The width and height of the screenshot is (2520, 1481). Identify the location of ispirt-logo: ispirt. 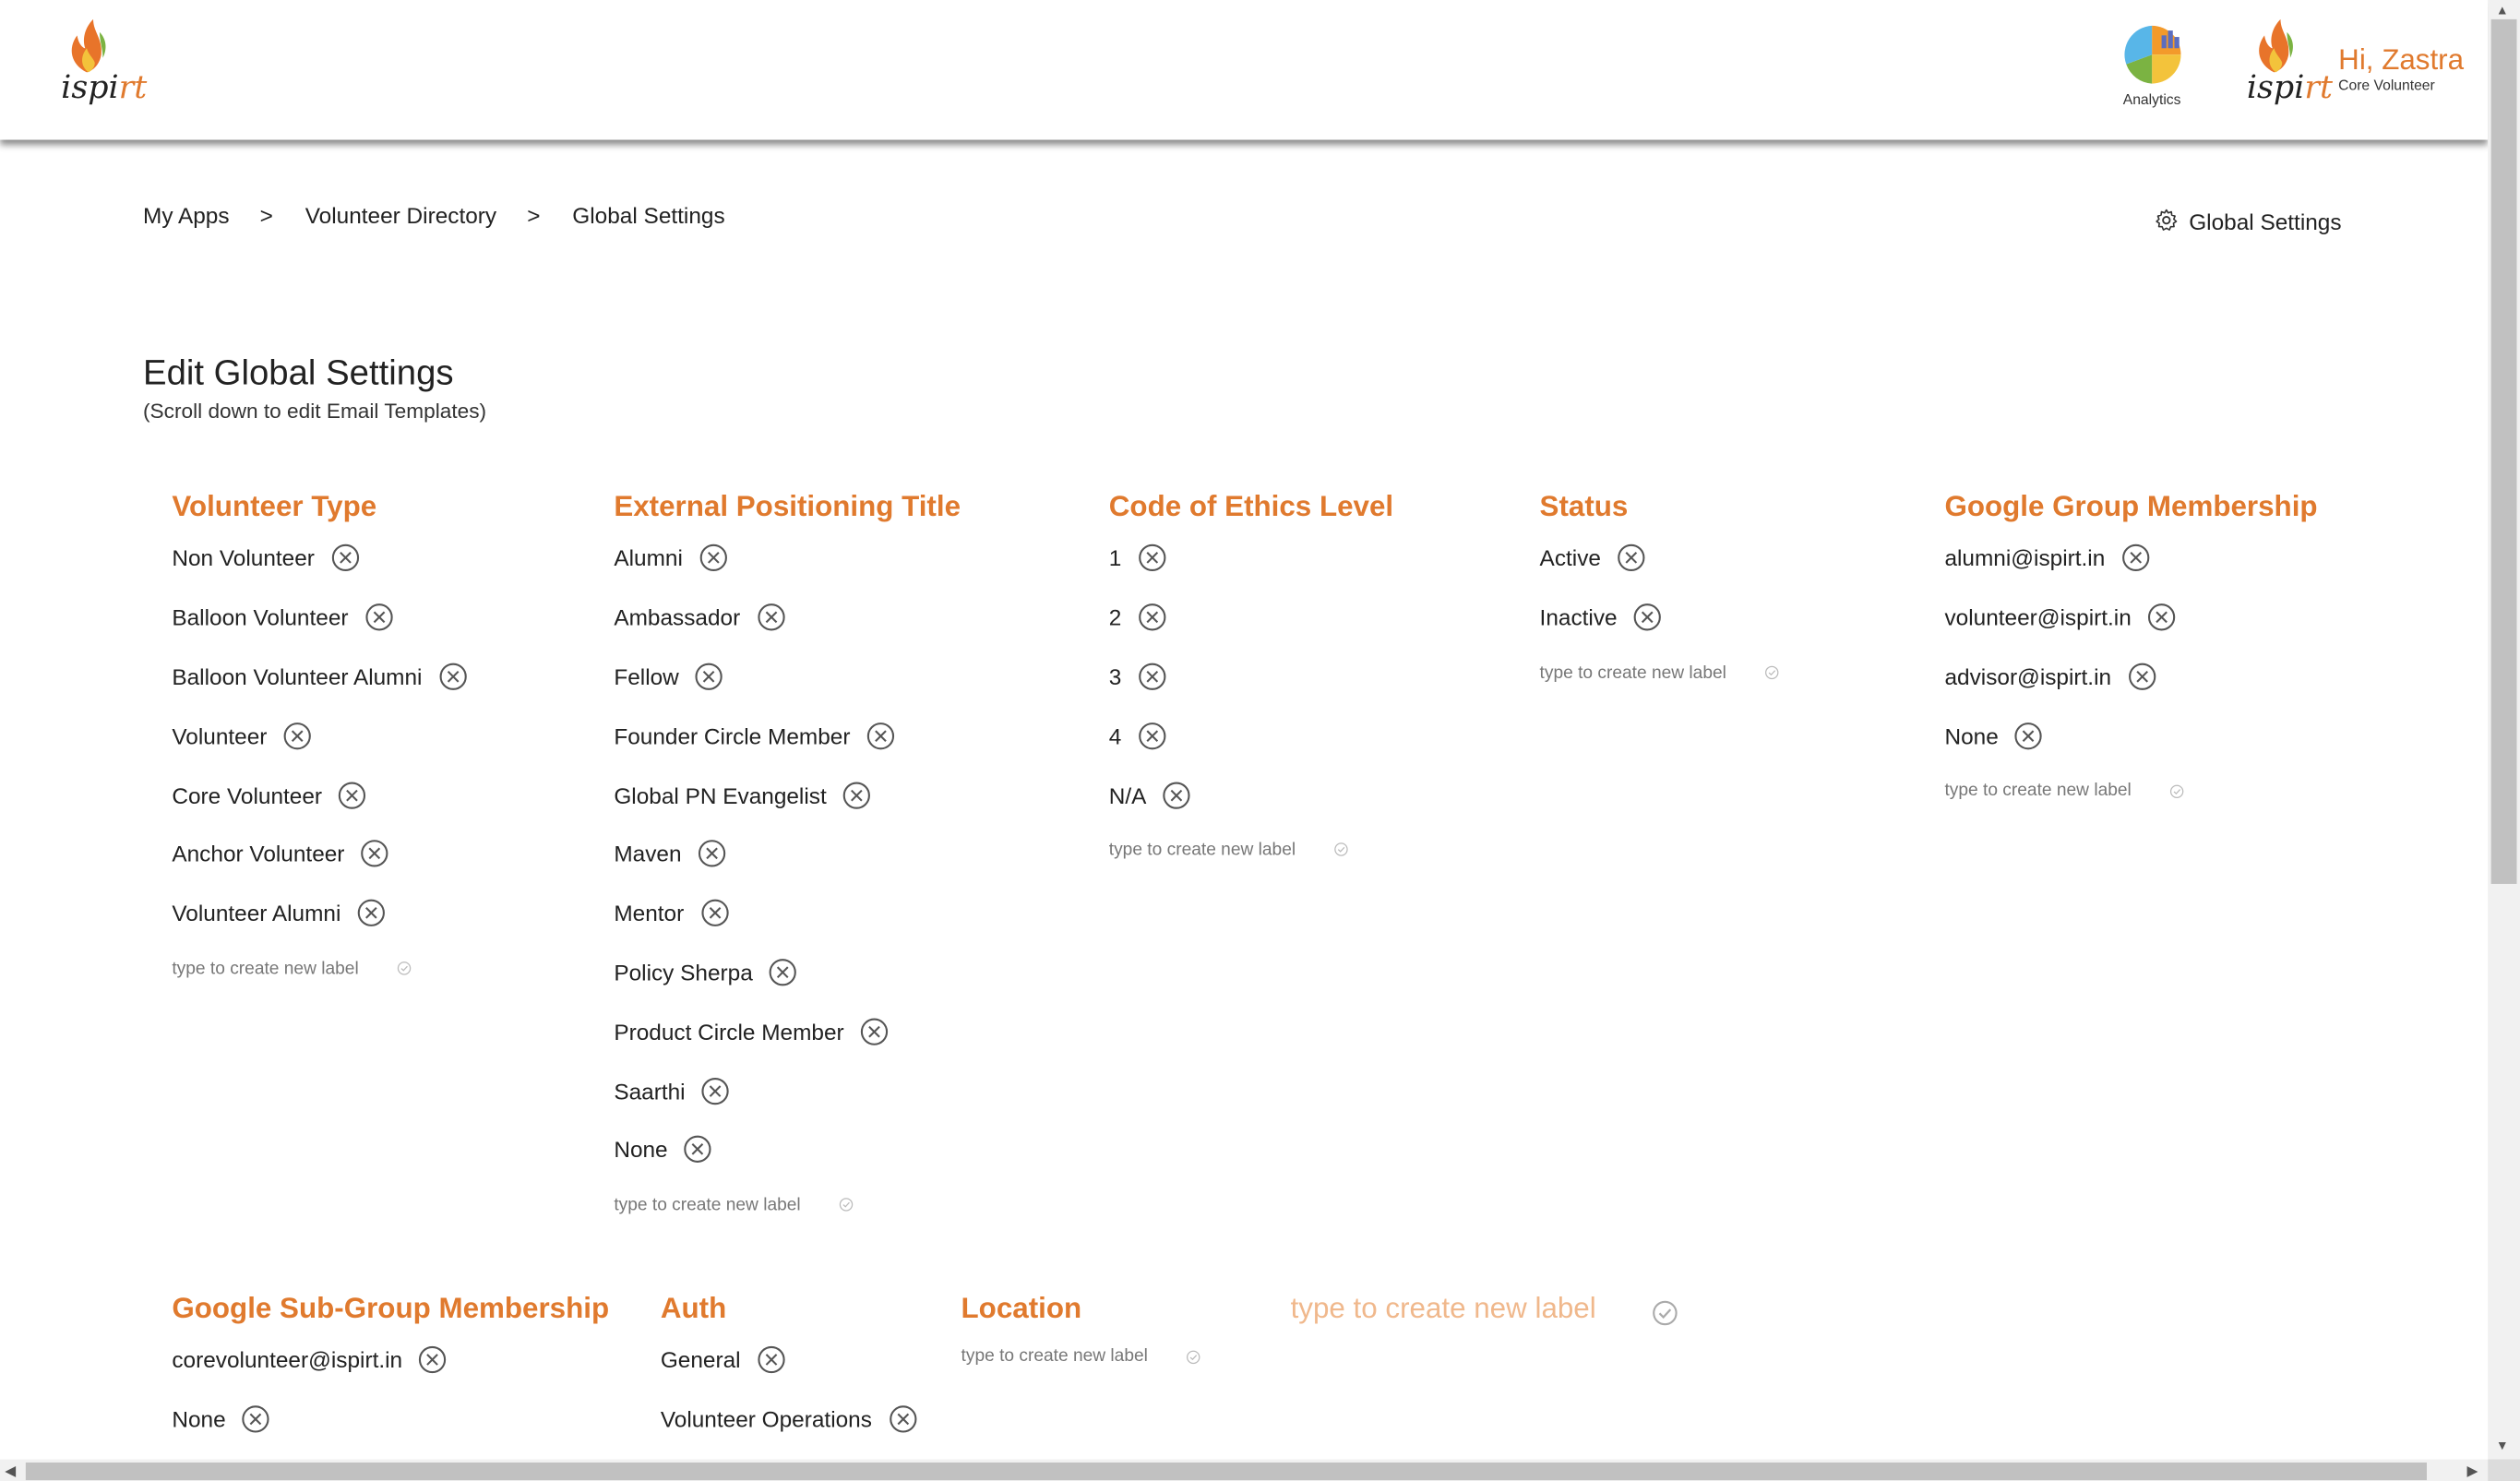
(102, 65).